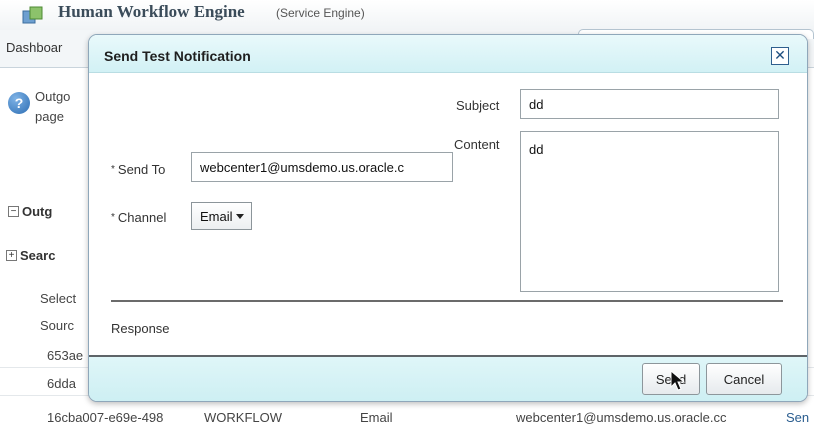  Describe the element at coordinates (240, 216) in the screenshot. I see `chevron-down-icon` at that location.